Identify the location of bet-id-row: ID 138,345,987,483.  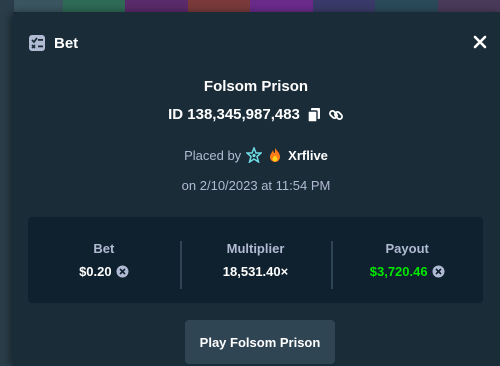
(256, 114).